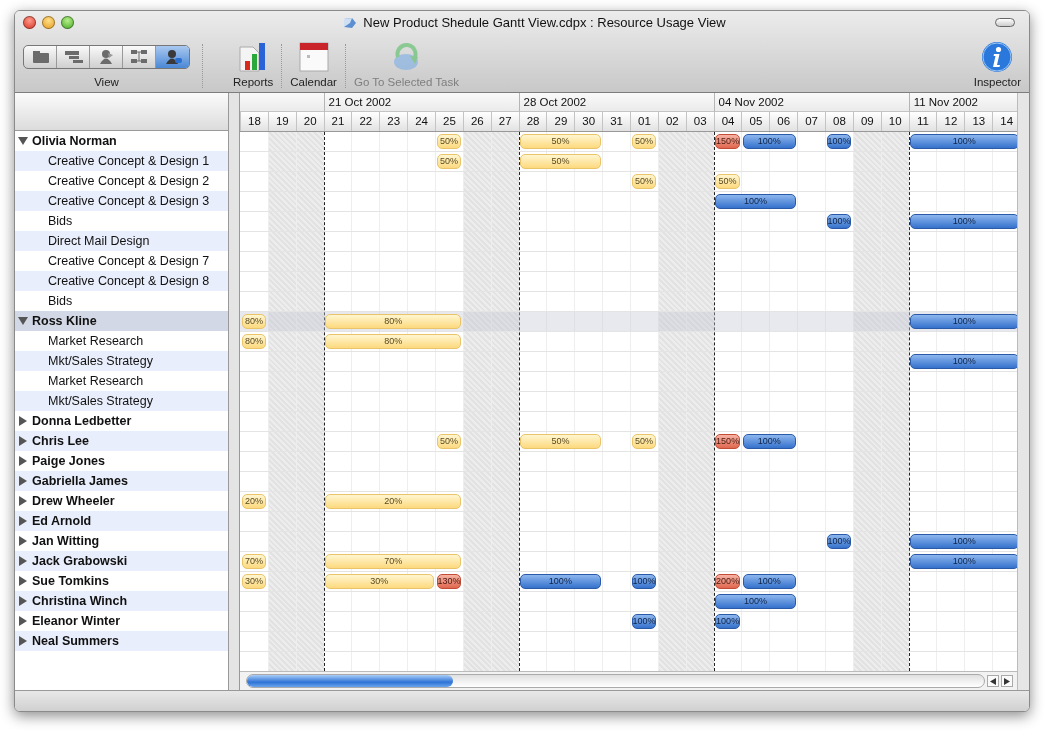 The width and height of the screenshot is (1045, 736). I want to click on minimize-button, so click(48, 22).